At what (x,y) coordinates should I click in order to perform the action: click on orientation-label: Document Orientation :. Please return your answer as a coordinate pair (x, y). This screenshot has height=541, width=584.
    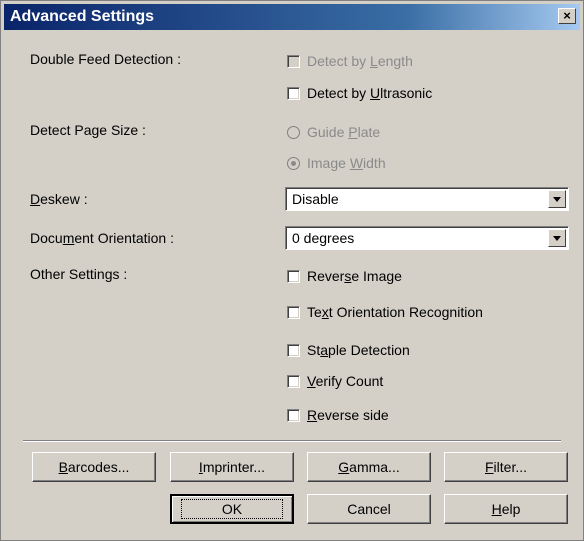
    Looking at the image, I should click on (102, 238).